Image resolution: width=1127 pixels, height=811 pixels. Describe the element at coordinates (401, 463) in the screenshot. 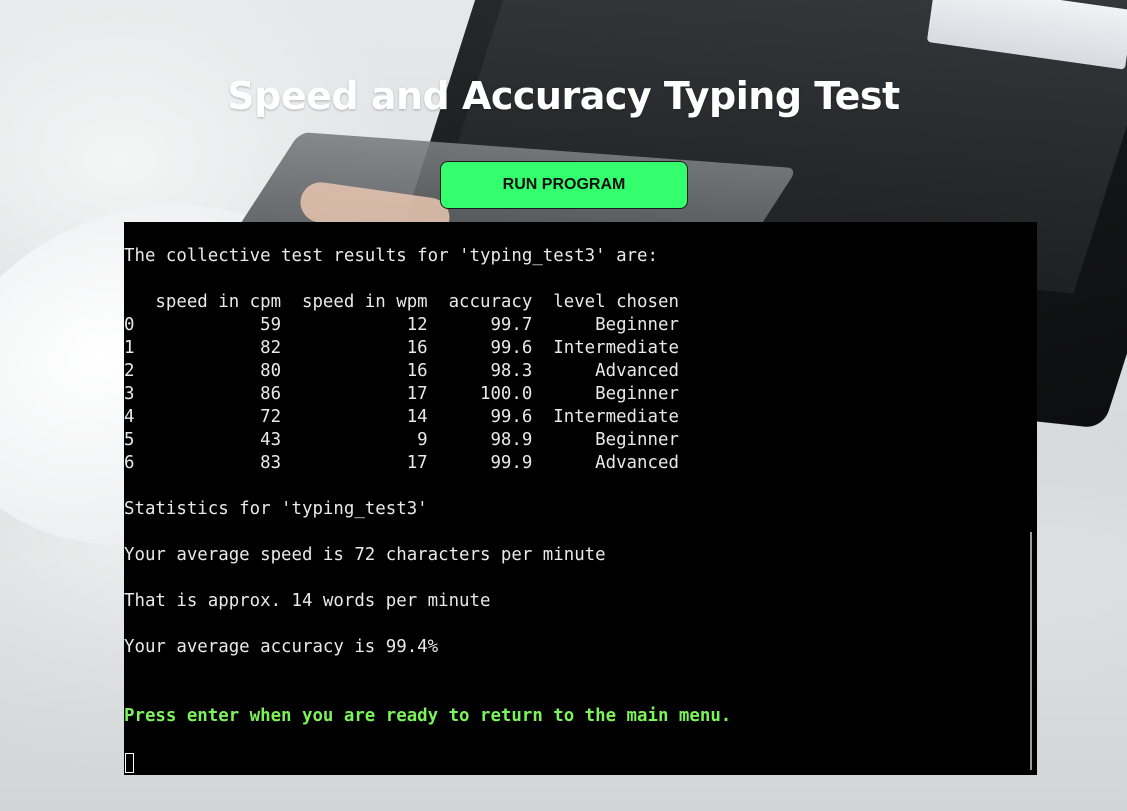

I see `terminal-line: 6 83 17 99.9 Advanced` at that location.